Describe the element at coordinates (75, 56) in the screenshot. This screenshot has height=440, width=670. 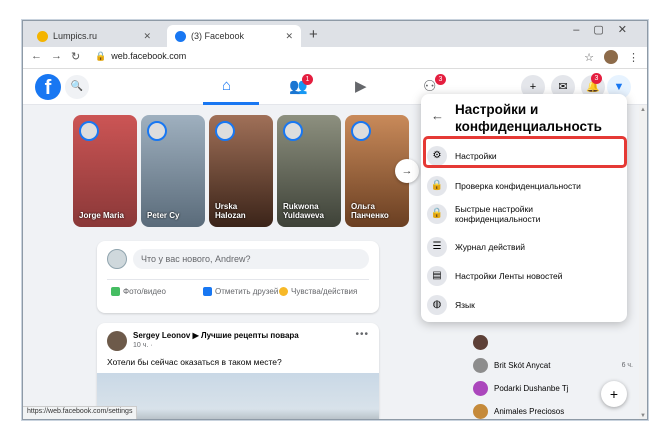
I see `reload-icon: ↻` at that location.